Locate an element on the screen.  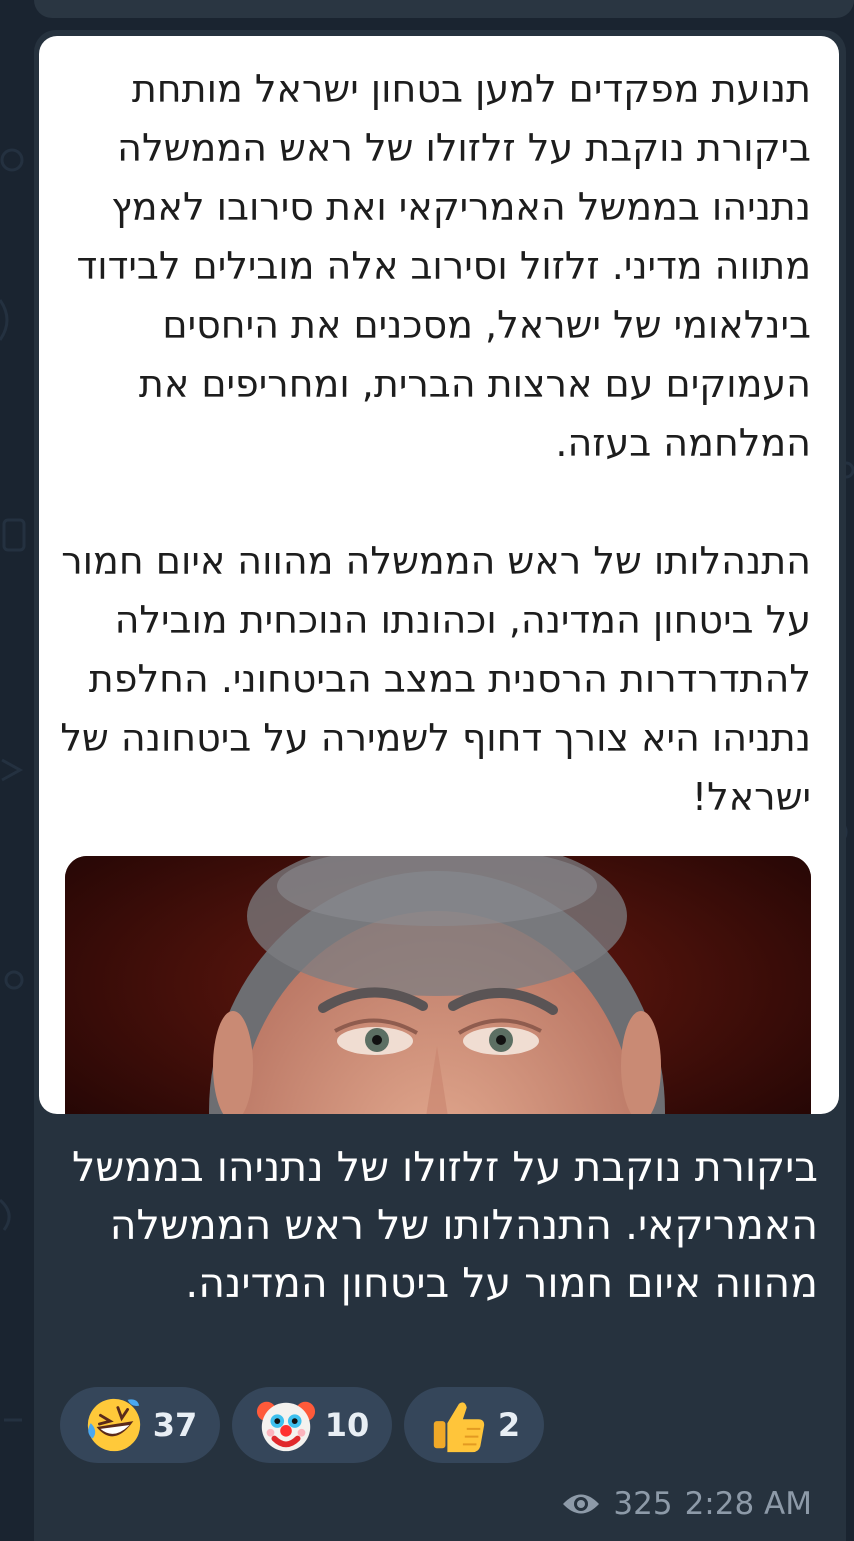
rofl-emoji-icon is located at coordinates (113, 1425).